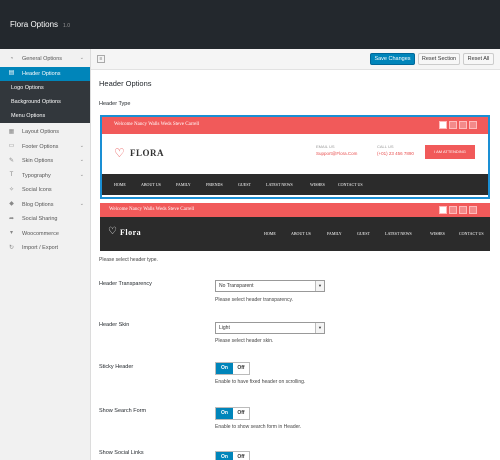 This screenshot has height=460, width=500. I want to click on section-title: Header Options, so click(125, 83).